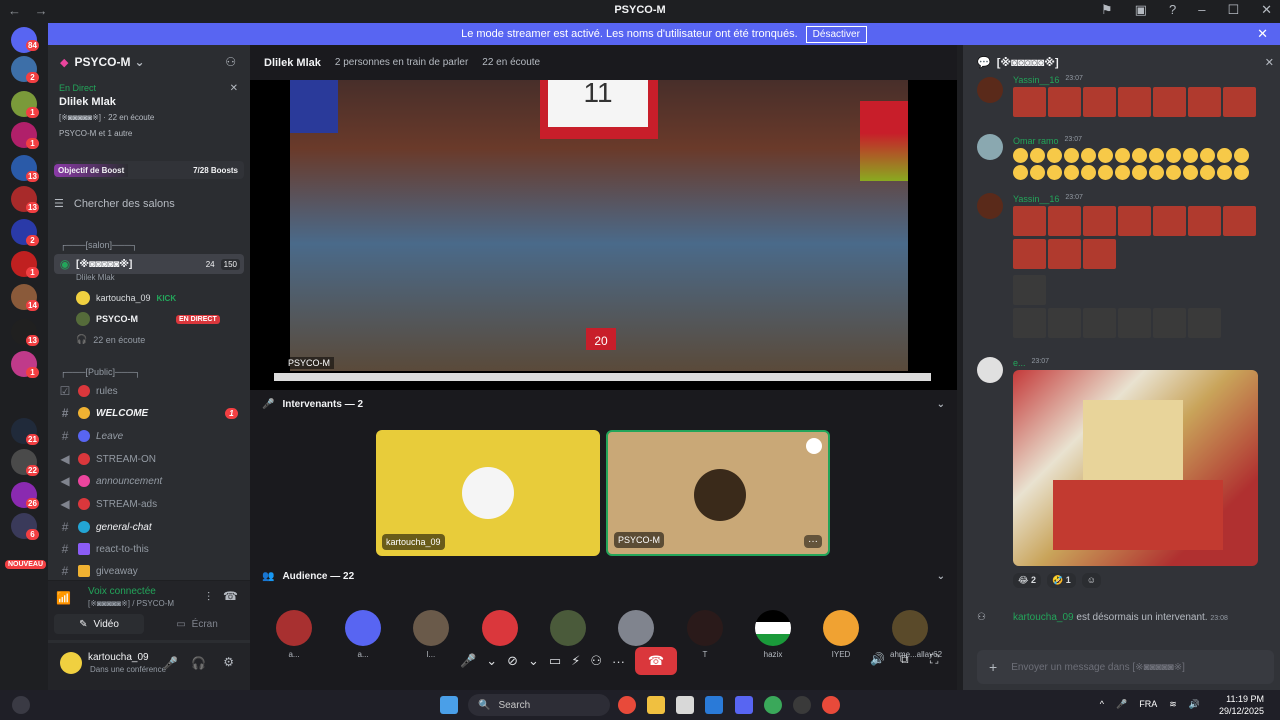 The height and width of the screenshot is (720, 1280). Describe the element at coordinates (149, 391) in the screenshot. I see `channel-rules: ☑ rules` at that location.